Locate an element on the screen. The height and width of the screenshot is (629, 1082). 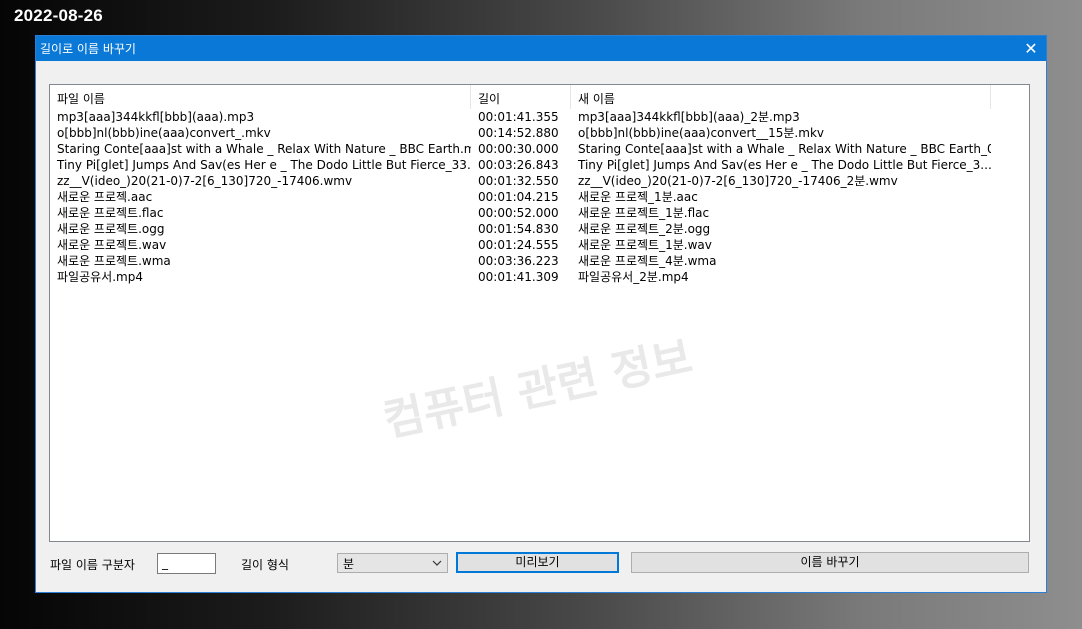
list-header: 파일 이름 길이 새 이름 is located at coordinates (539, 97).